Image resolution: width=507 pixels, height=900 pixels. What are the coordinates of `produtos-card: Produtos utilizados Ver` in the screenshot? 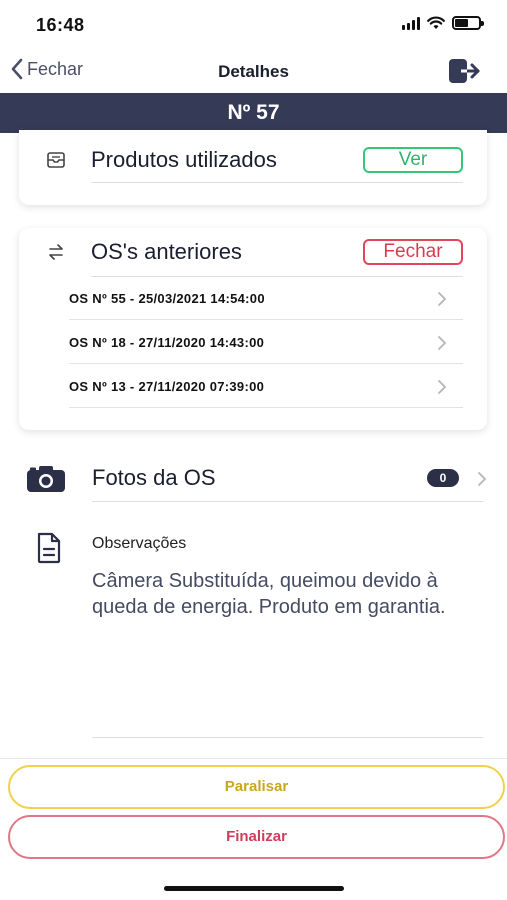 It's located at (253, 167).